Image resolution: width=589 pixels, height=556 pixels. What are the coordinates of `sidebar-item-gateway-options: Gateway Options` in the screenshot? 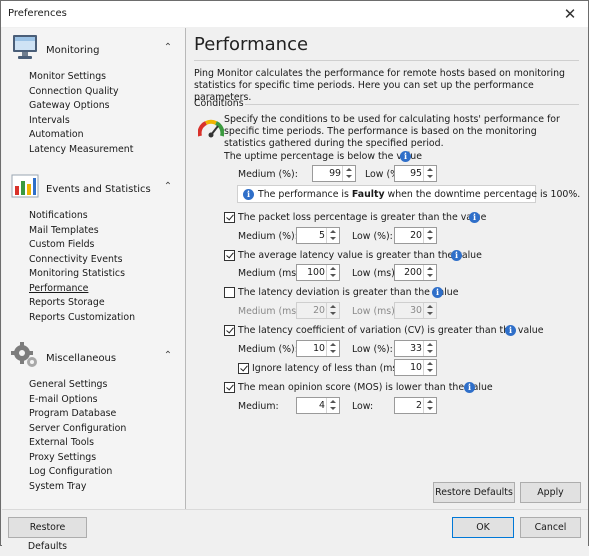 It's located at (81, 106).